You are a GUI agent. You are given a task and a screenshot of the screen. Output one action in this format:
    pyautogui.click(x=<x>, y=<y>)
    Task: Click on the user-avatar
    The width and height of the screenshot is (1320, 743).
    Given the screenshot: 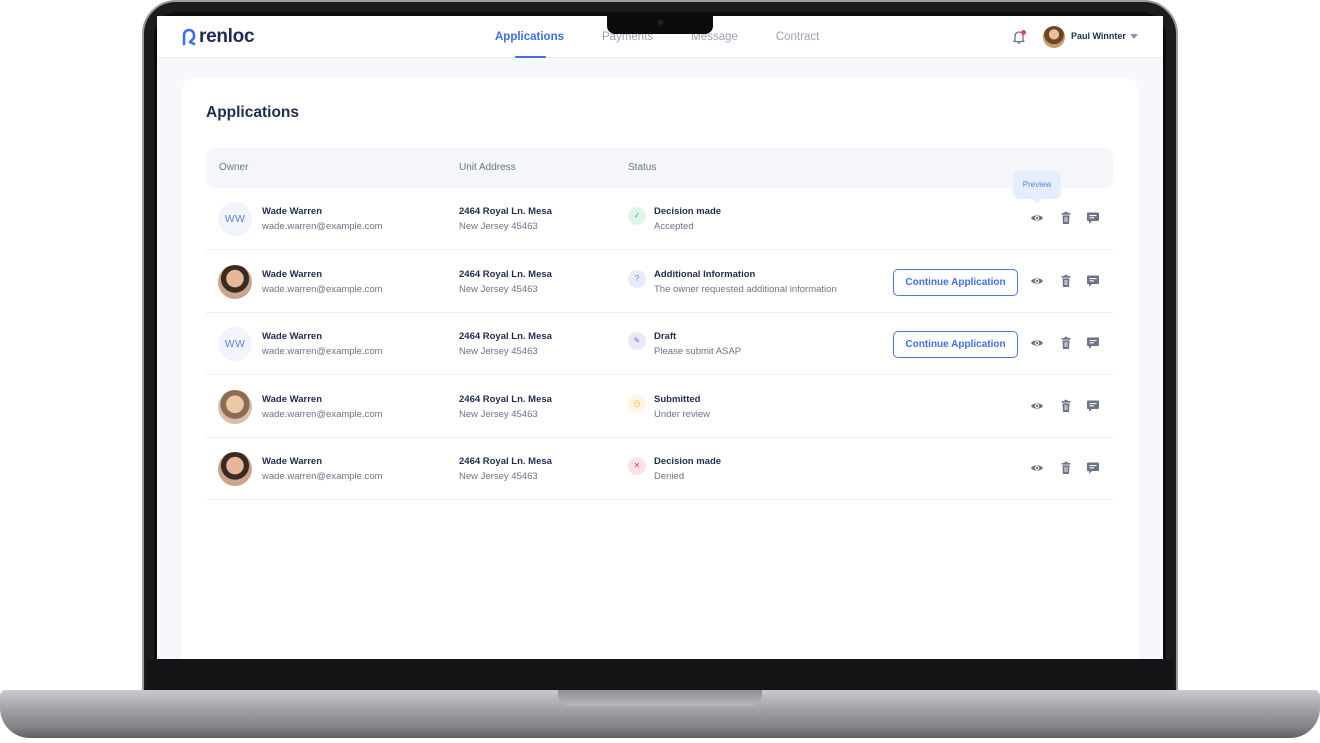 What is the action you would take?
    pyautogui.click(x=1054, y=37)
    